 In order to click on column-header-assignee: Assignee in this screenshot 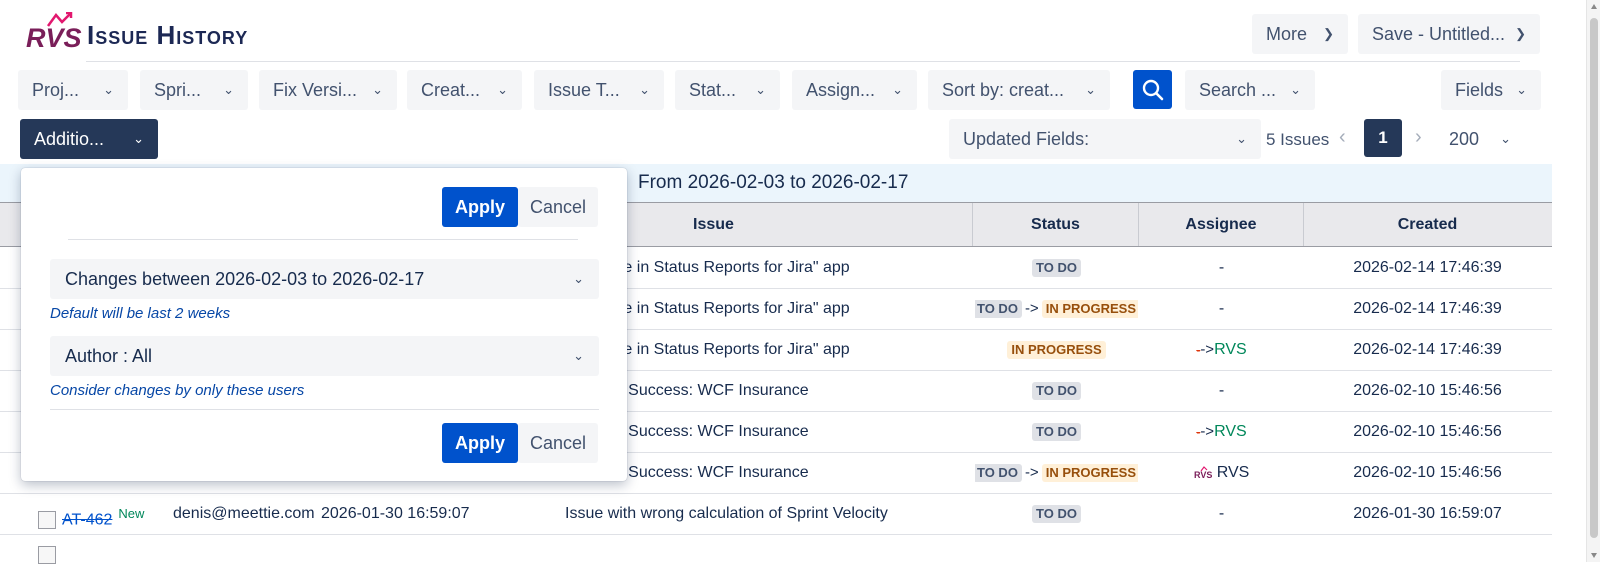, I will do `click(1221, 224)`.